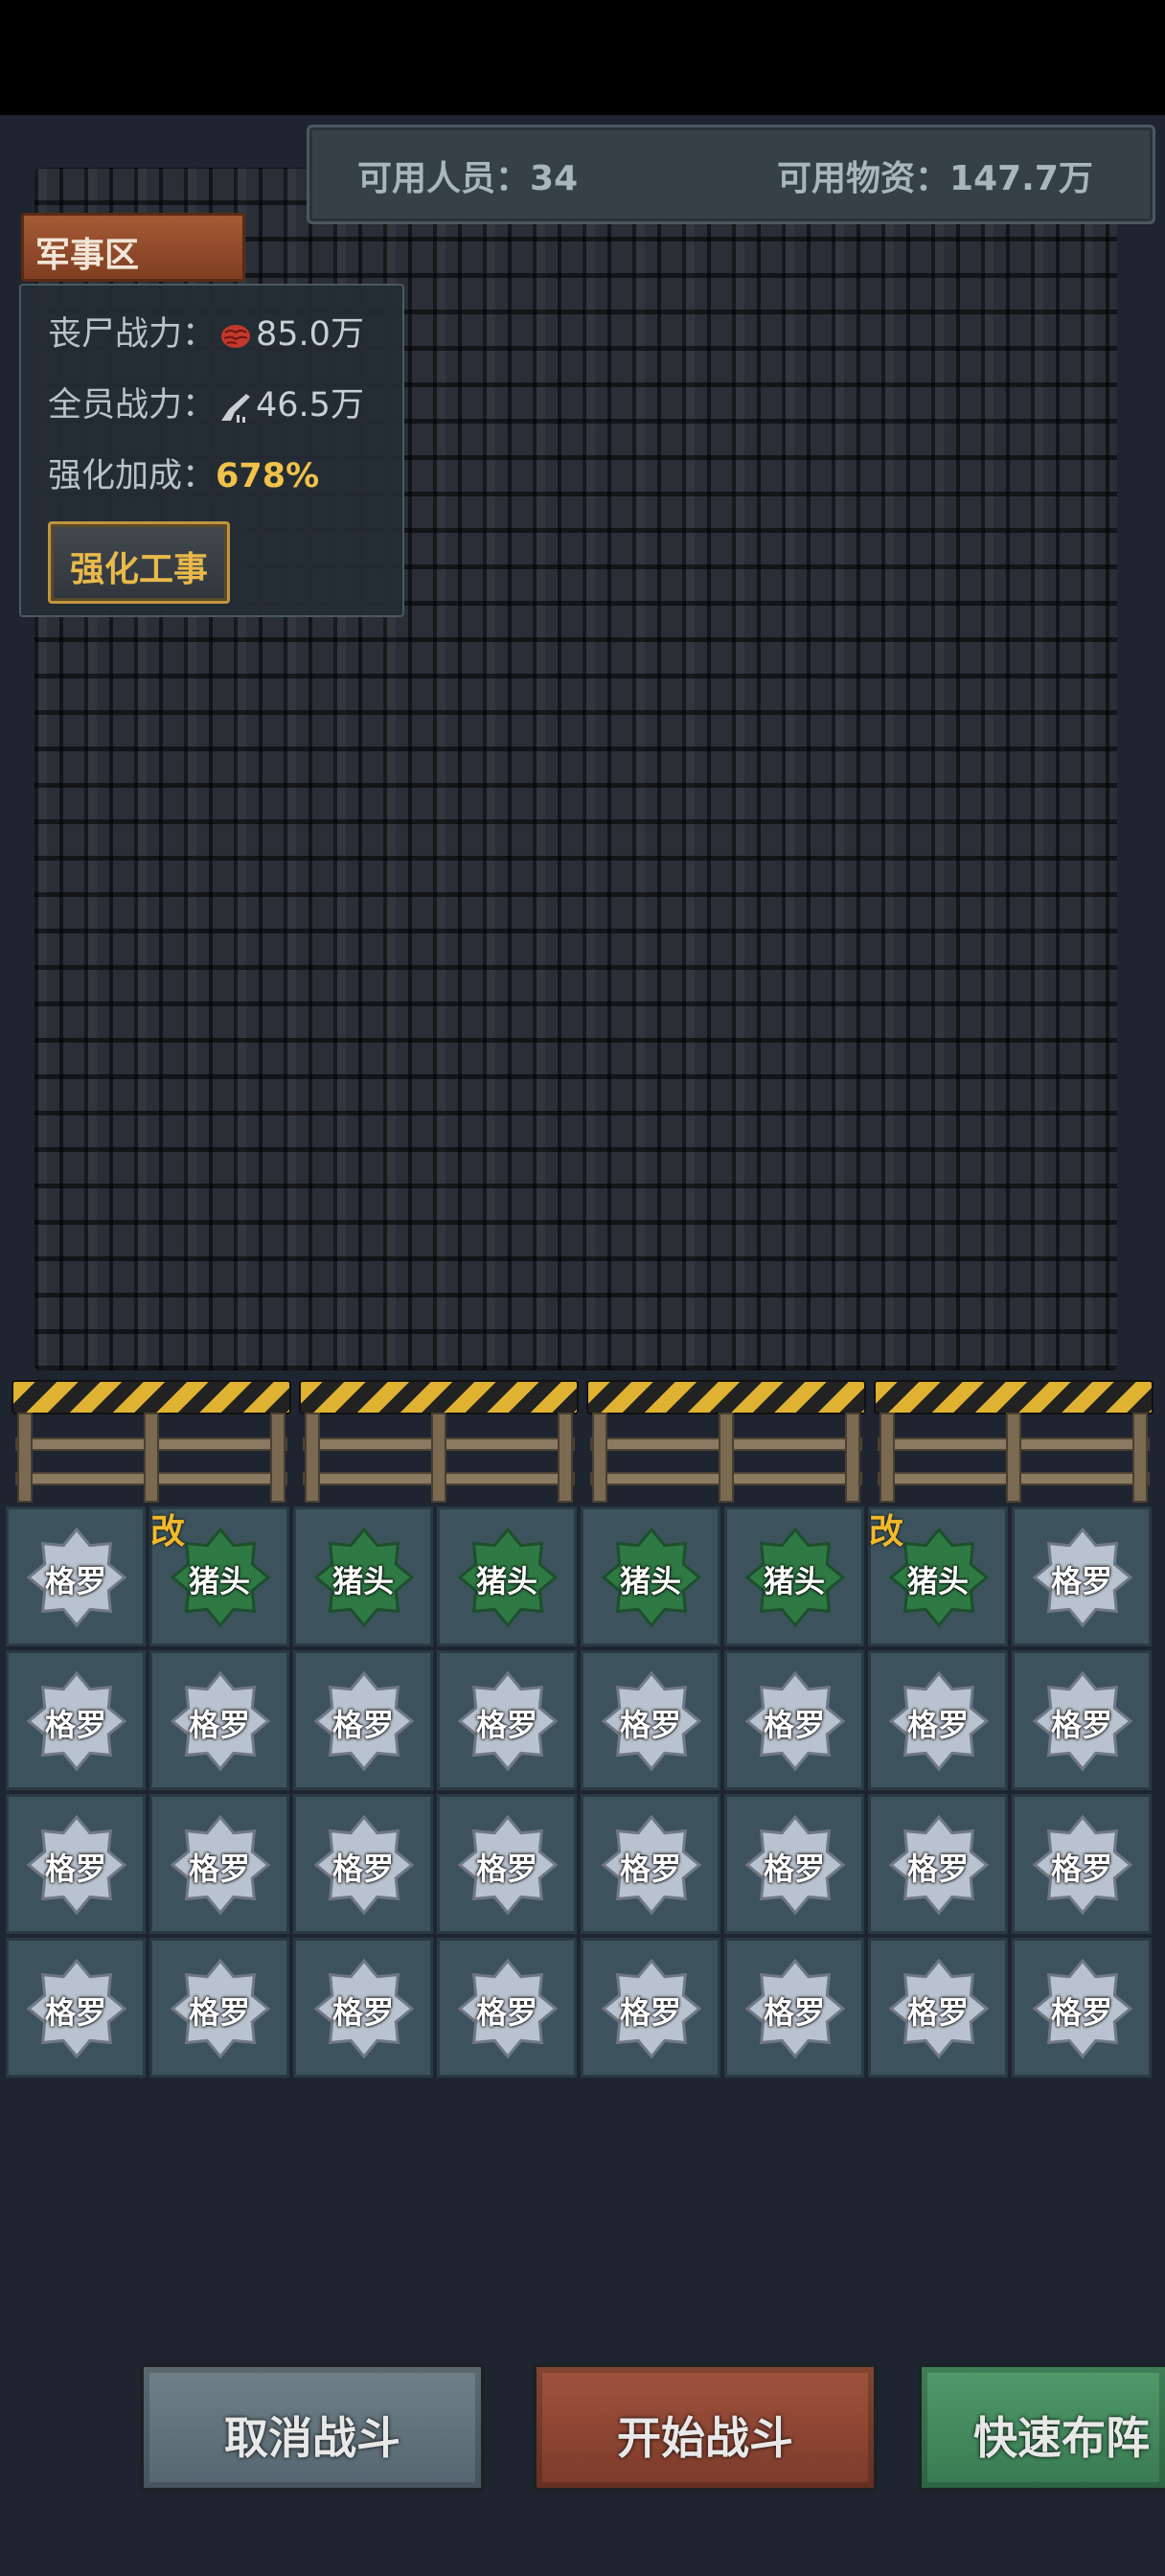 This screenshot has width=1165, height=2576. I want to click on zombie-power-row: 丧尸战力： 85.0万, so click(206, 331).